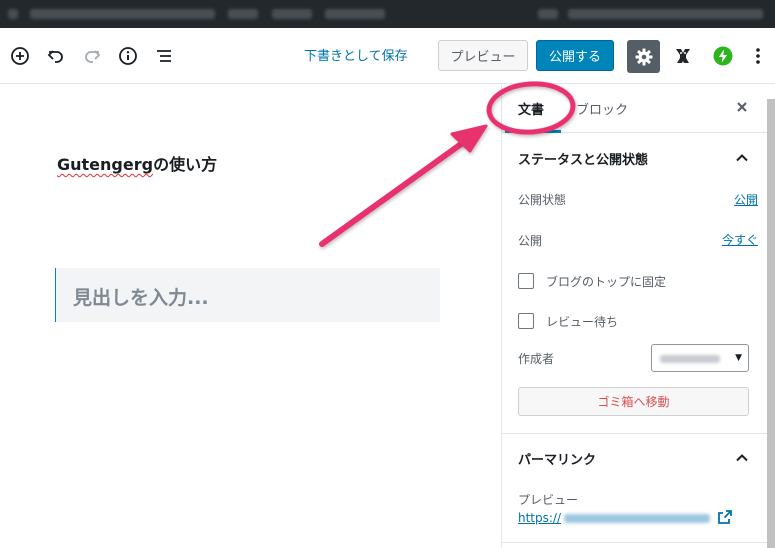  Describe the element at coordinates (690, 359) in the screenshot. I see `author-value-redacted` at that location.